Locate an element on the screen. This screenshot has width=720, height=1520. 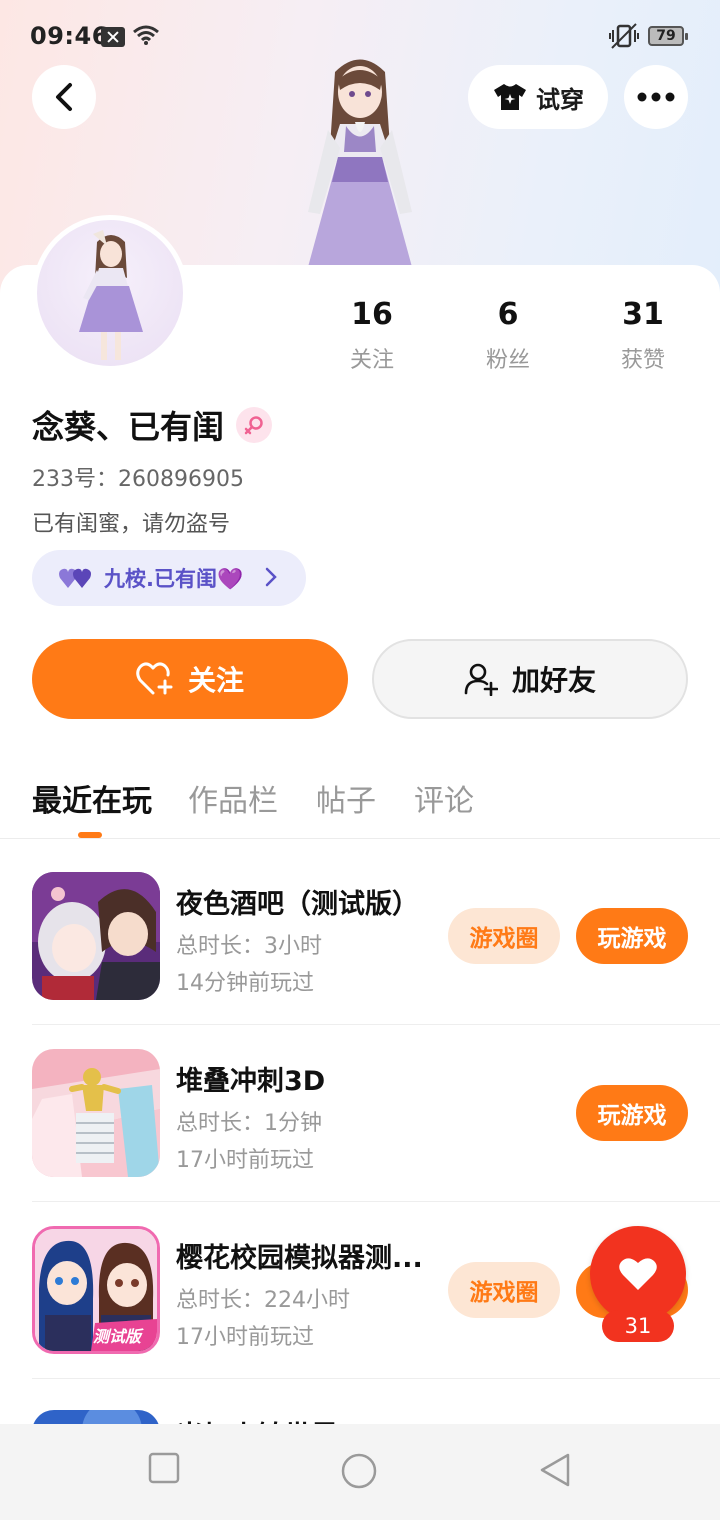
more-icon is located at coordinates (656, 97).